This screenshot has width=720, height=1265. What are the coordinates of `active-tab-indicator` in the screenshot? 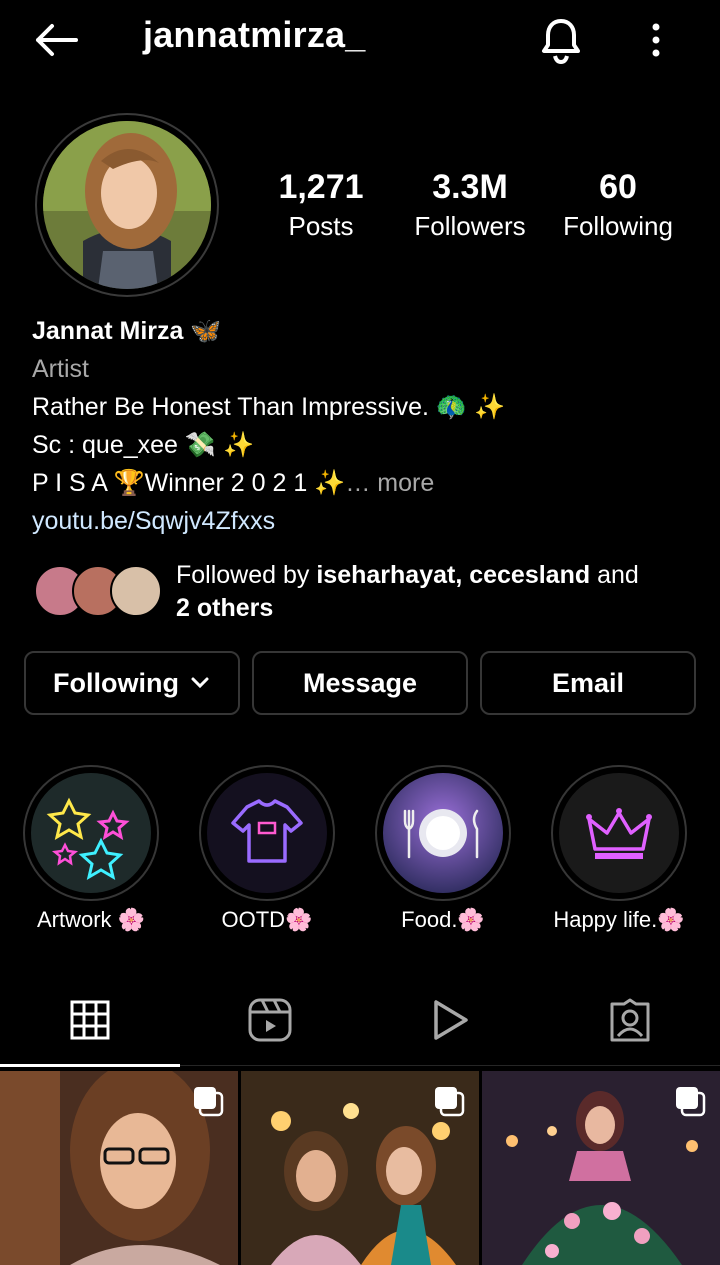 It's located at (90, 1065).